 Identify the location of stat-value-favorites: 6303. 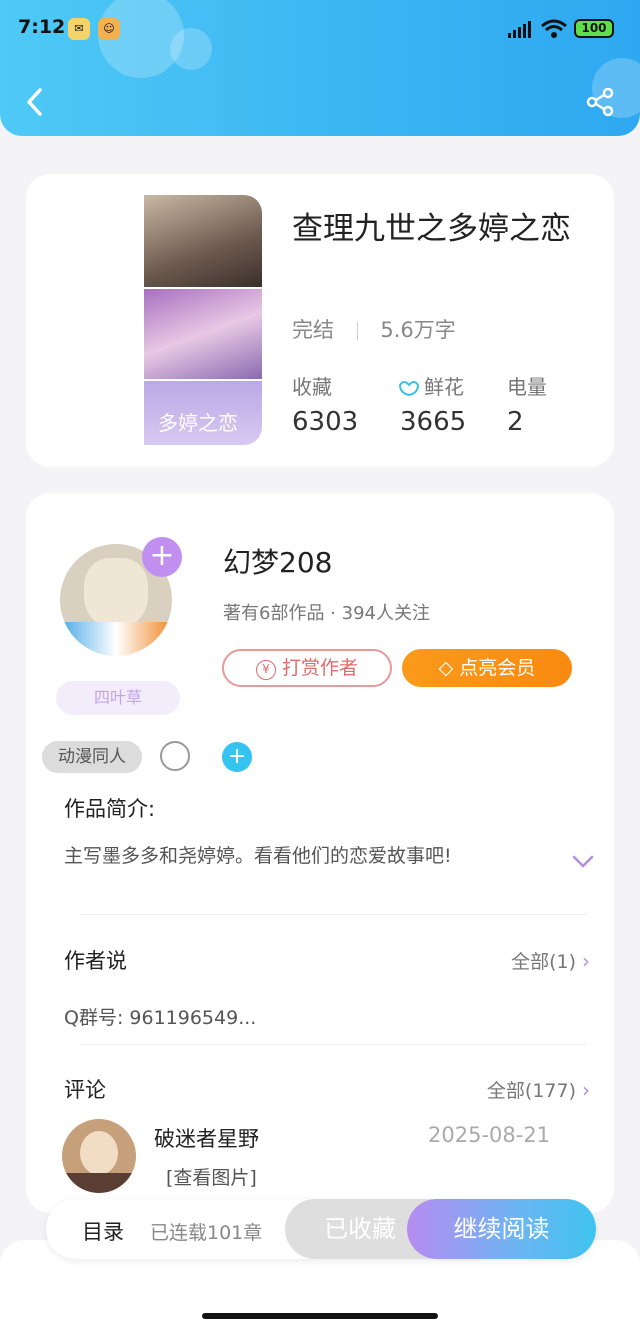
(325, 422).